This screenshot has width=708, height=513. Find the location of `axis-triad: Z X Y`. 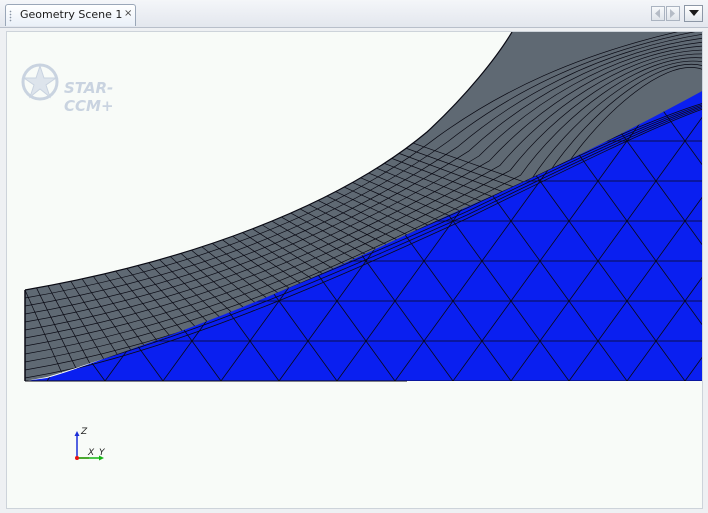

axis-triad: Z X Y is located at coordinates (93, 446).